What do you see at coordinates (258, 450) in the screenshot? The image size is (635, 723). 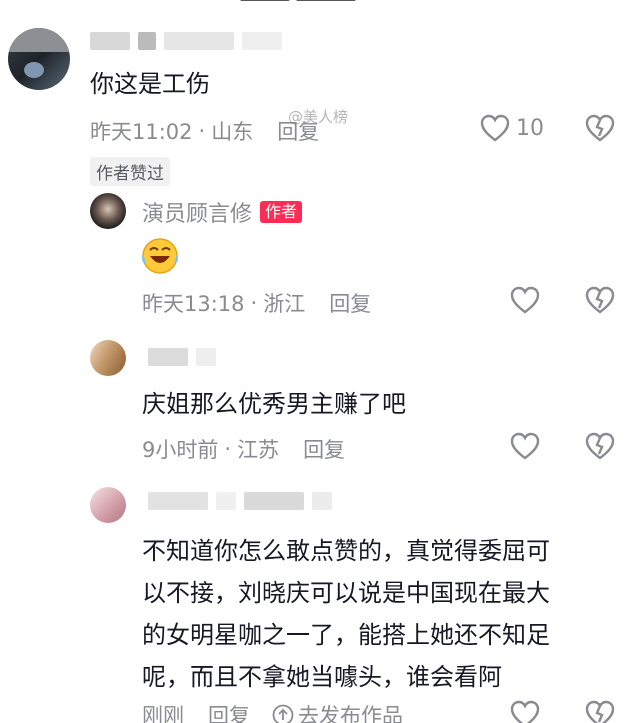 I see `comment-location: 江苏` at bounding box center [258, 450].